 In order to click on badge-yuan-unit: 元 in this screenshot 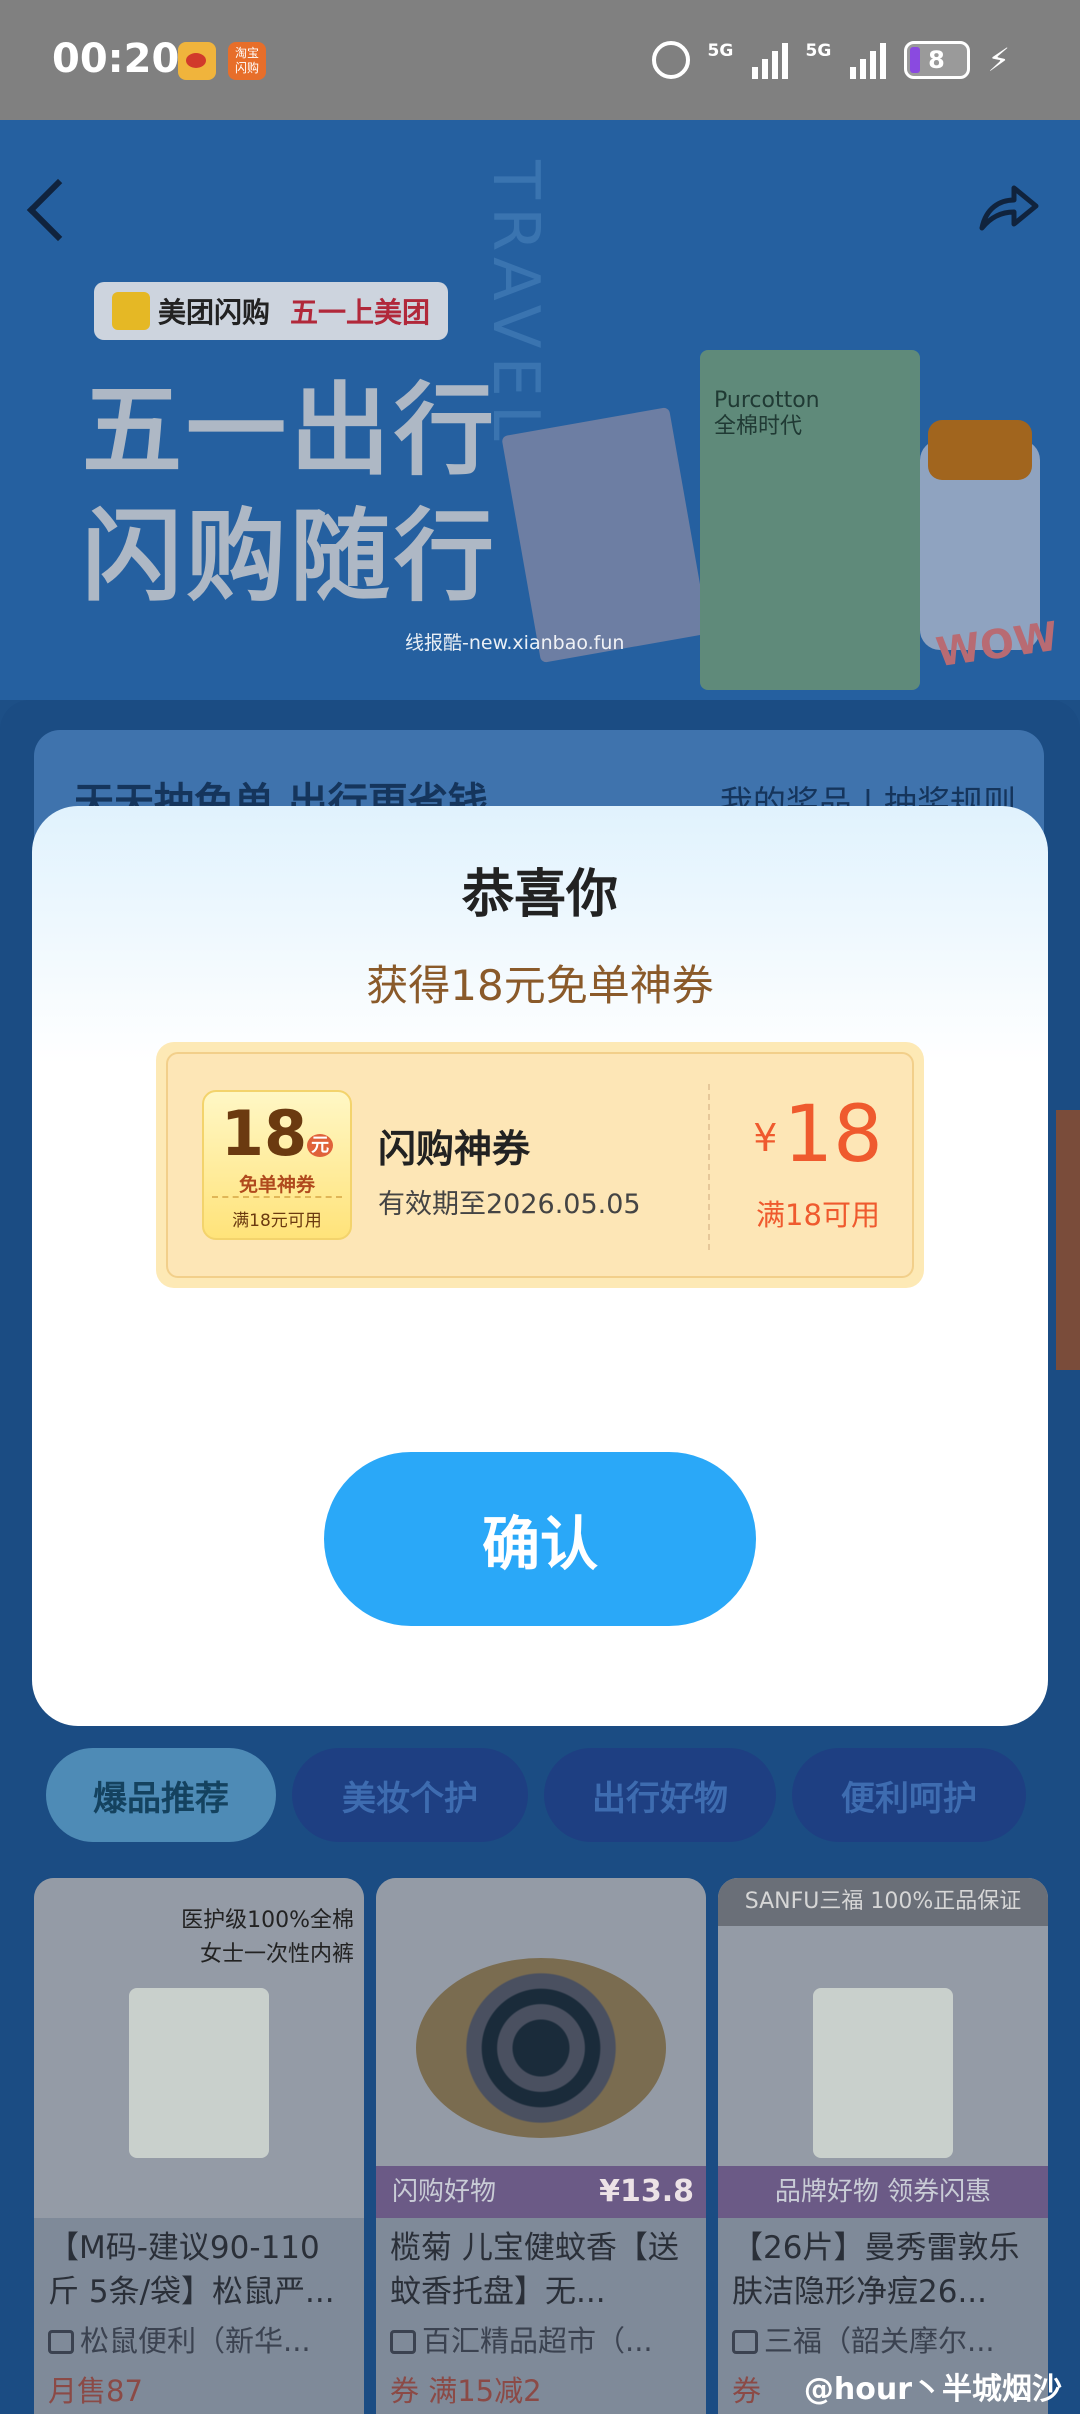, I will do `click(320, 1145)`.